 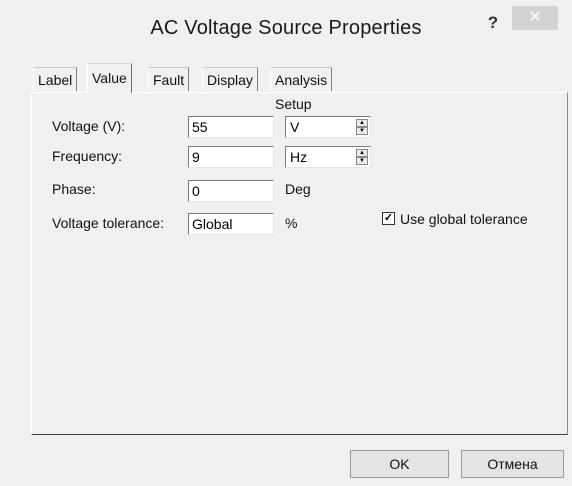 I want to click on close-icon: ✕, so click(x=535, y=17).